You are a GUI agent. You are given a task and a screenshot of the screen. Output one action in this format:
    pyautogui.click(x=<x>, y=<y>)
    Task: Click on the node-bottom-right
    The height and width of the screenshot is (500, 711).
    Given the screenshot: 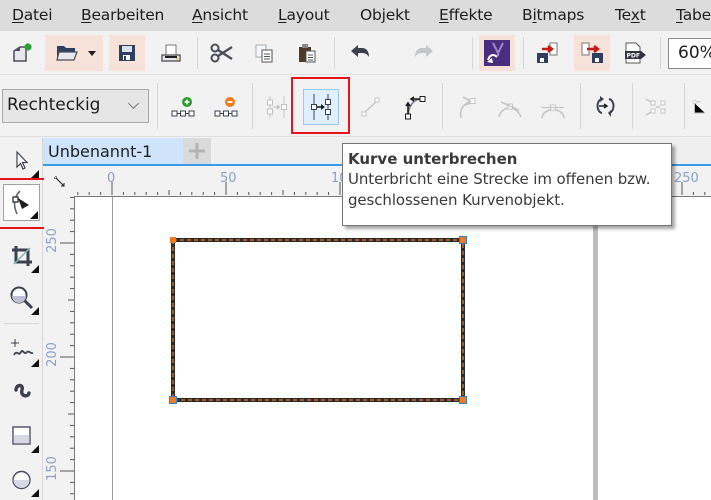 What is the action you would take?
    pyautogui.click(x=463, y=400)
    